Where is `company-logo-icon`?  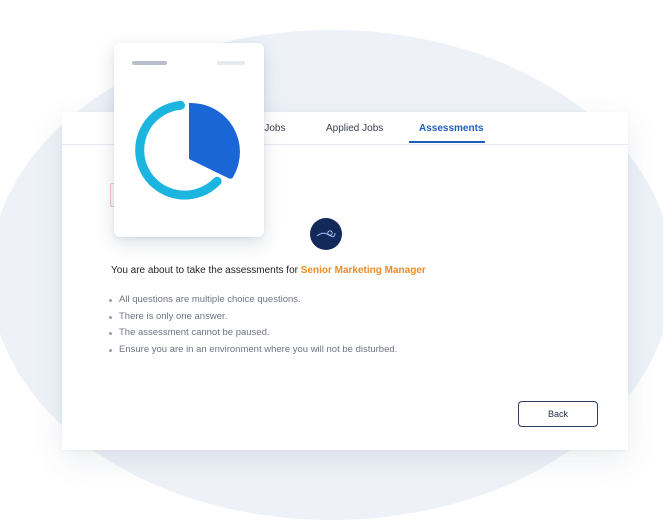 company-logo-icon is located at coordinates (326, 234).